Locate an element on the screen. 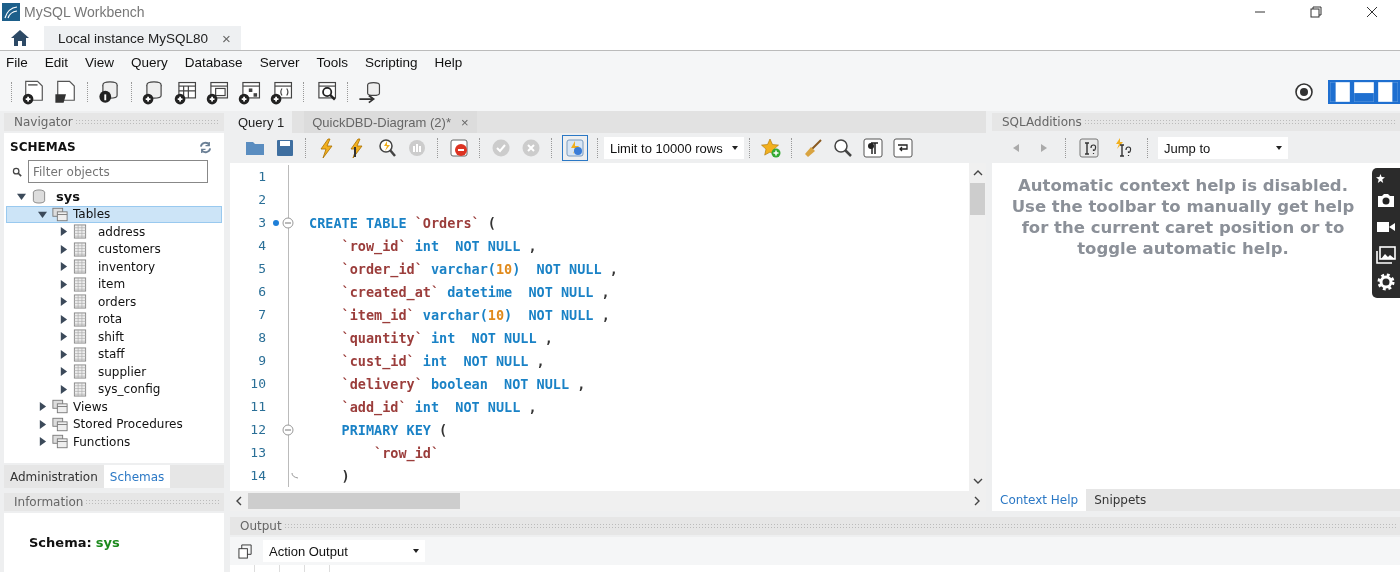 The image size is (1400, 572). autocommit-toggle-icon is located at coordinates (575, 148).